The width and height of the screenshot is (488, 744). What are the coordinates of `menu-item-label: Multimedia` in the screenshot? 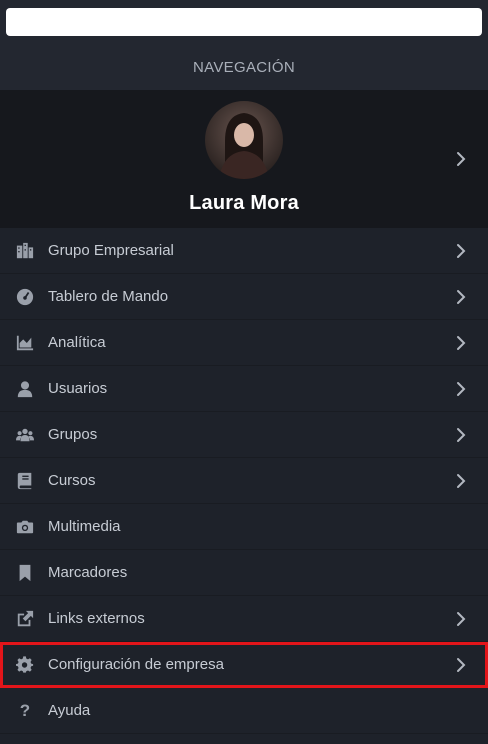 It's located at (84, 526).